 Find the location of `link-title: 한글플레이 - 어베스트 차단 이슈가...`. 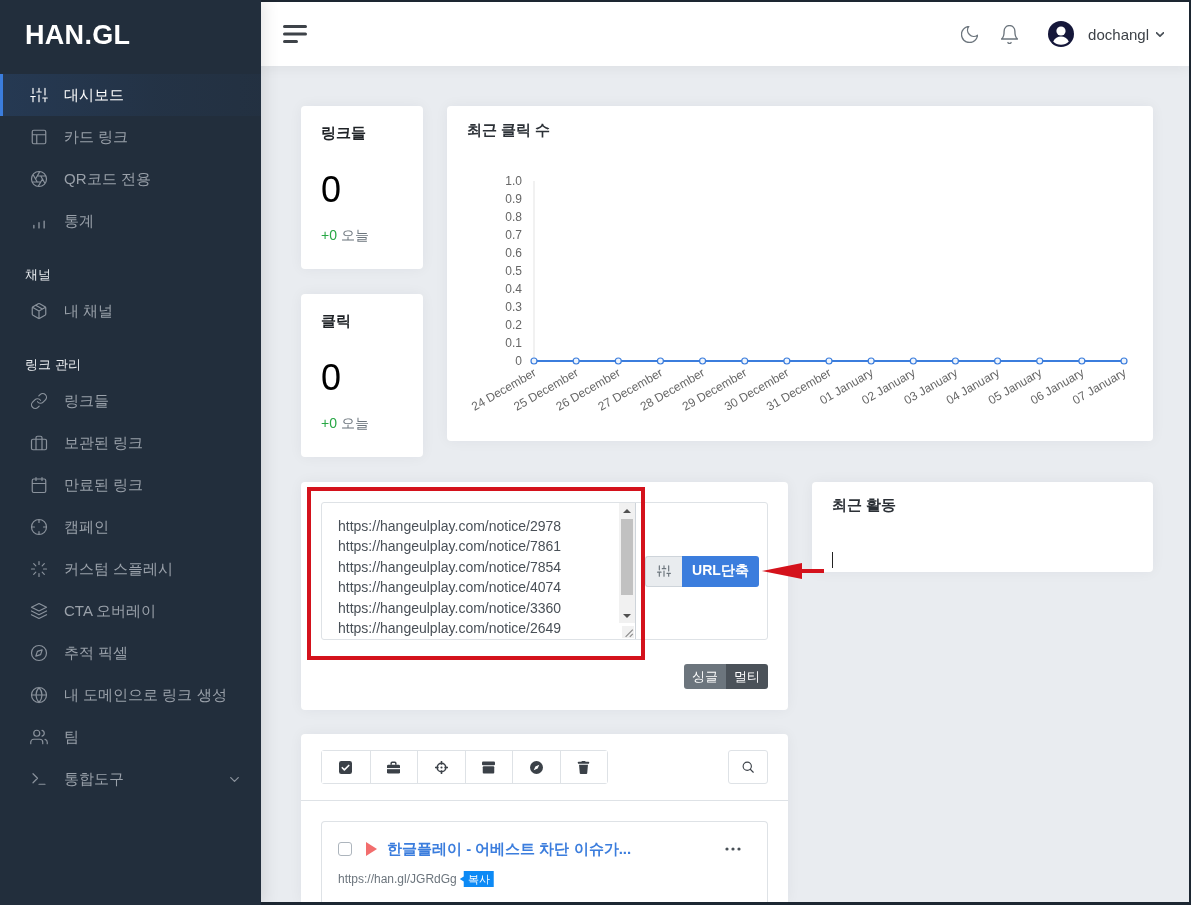

link-title: 한글플레이 - 어베스트 차단 이슈가... is located at coordinates (509, 849).